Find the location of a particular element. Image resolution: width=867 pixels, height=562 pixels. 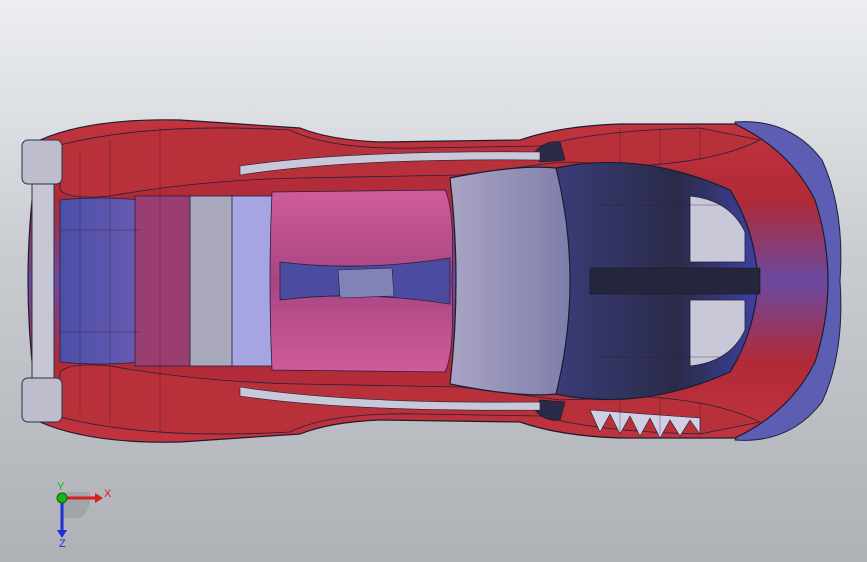

windshield is located at coordinates (515, 281).